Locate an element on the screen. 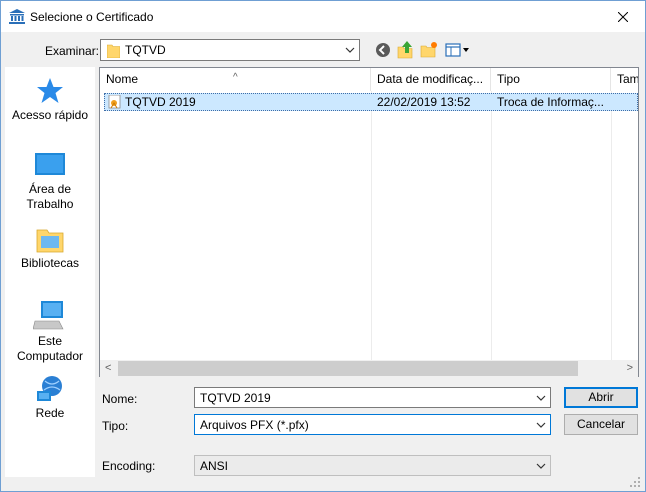 The width and height of the screenshot is (646, 492). place-label: Área de Trabalho is located at coordinates (50, 196).